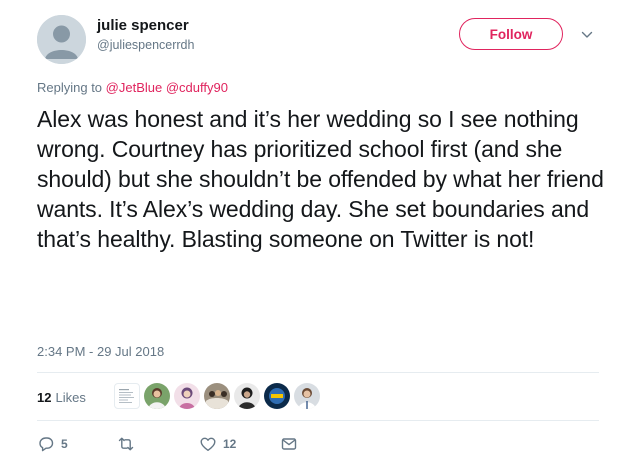 The width and height of the screenshot is (631, 467). Describe the element at coordinates (230, 444) in the screenshot. I see `like-count: 12` at that location.